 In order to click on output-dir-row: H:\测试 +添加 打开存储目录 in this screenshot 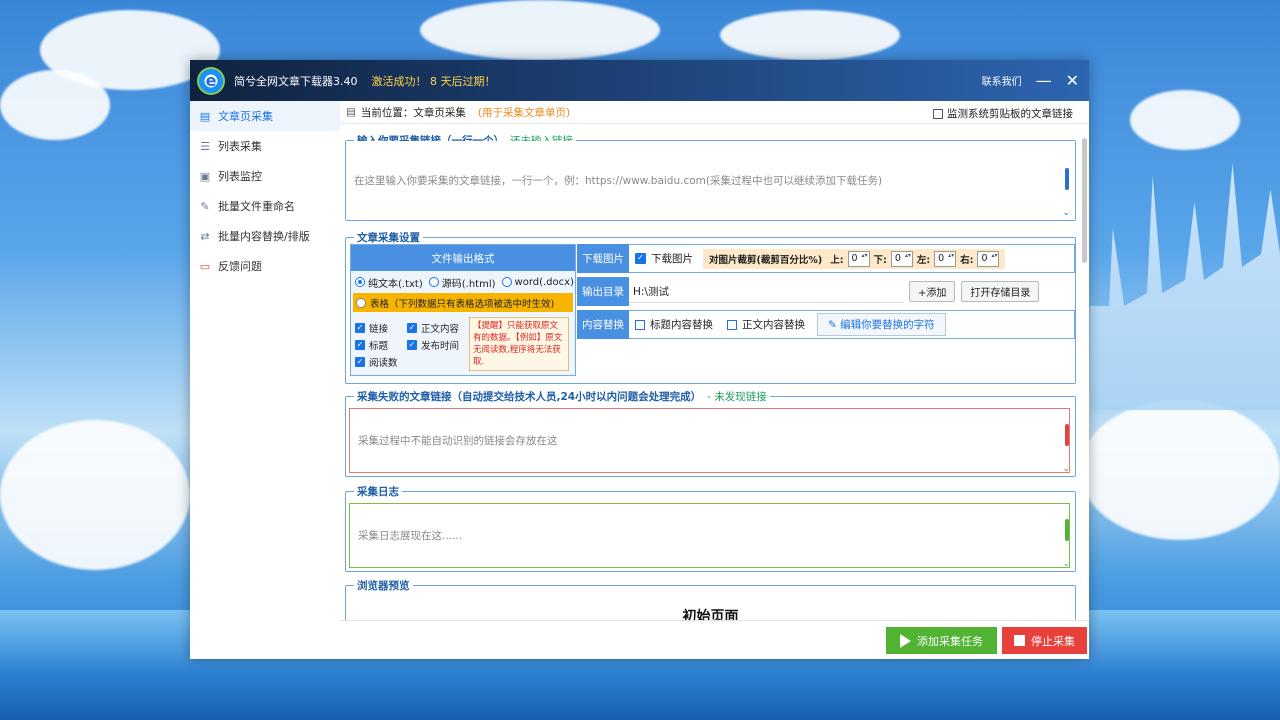, I will do `click(852, 291)`.